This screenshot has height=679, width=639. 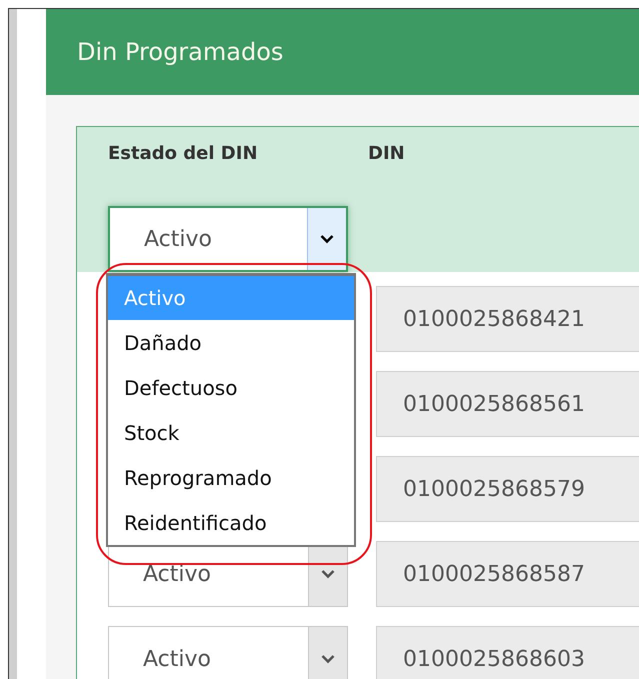 What do you see at coordinates (507, 404) in the screenshot?
I see `din-field: 0100025868561` at bounding box center [507, 404].